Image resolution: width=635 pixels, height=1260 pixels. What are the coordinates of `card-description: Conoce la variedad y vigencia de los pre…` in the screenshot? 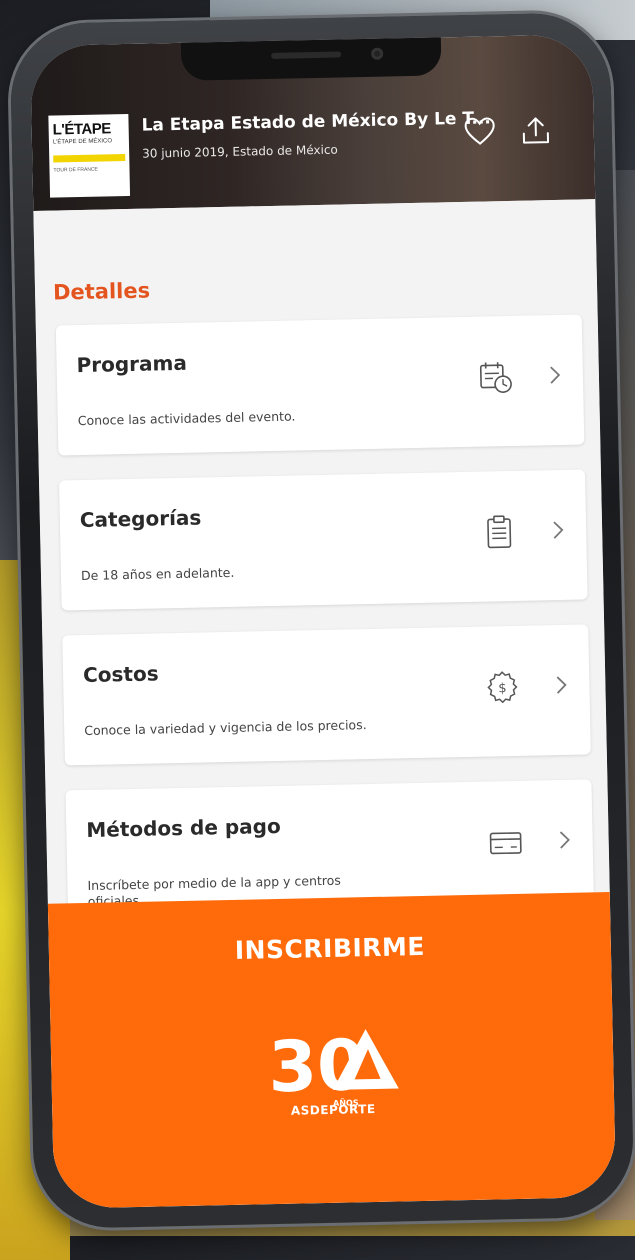 It's located at (229, 728).